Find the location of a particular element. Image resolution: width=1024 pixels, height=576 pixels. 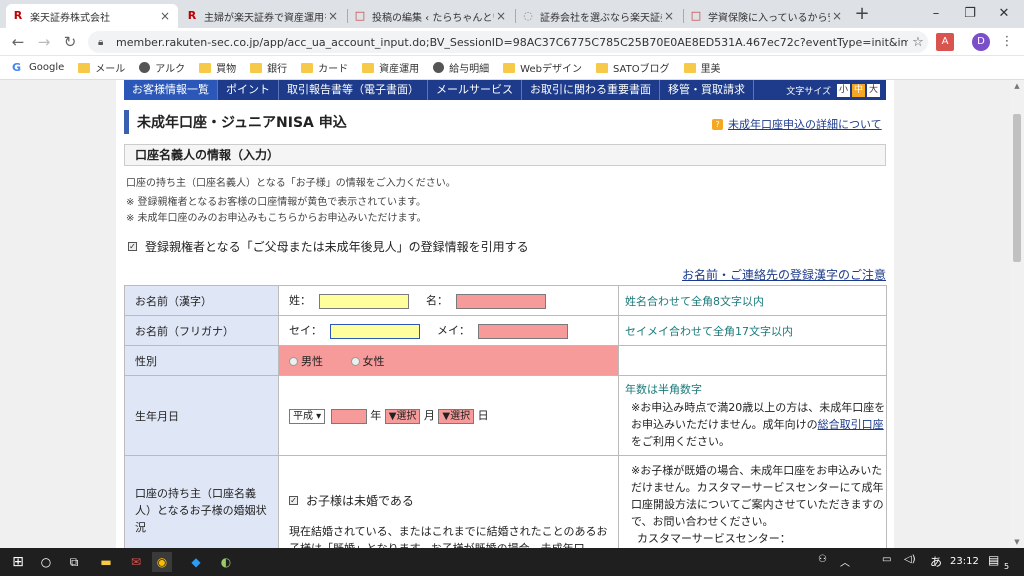

restore-button: ❐ is located at coordinates (970, 14).